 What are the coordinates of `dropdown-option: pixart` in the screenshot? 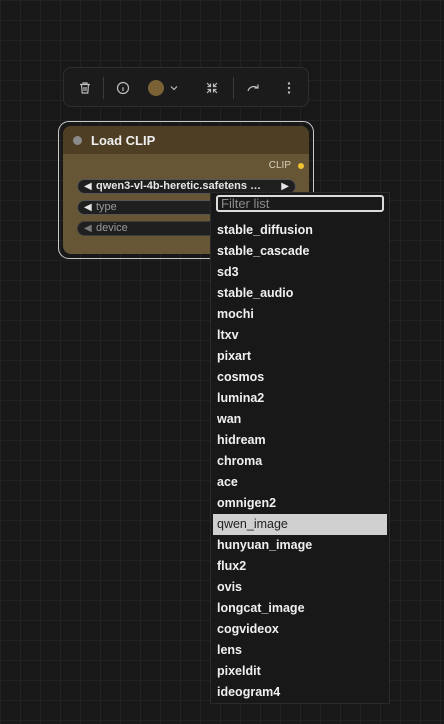 It's located at (300, 356).